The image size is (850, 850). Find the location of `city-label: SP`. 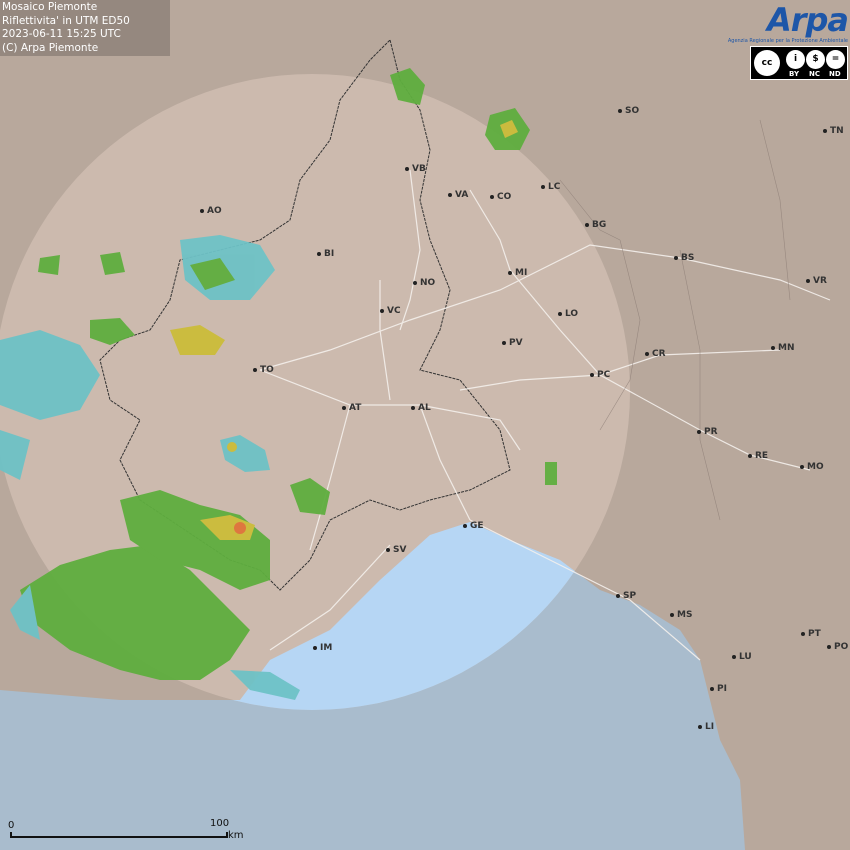

city-label: SP is located at coordinates (626, 596).